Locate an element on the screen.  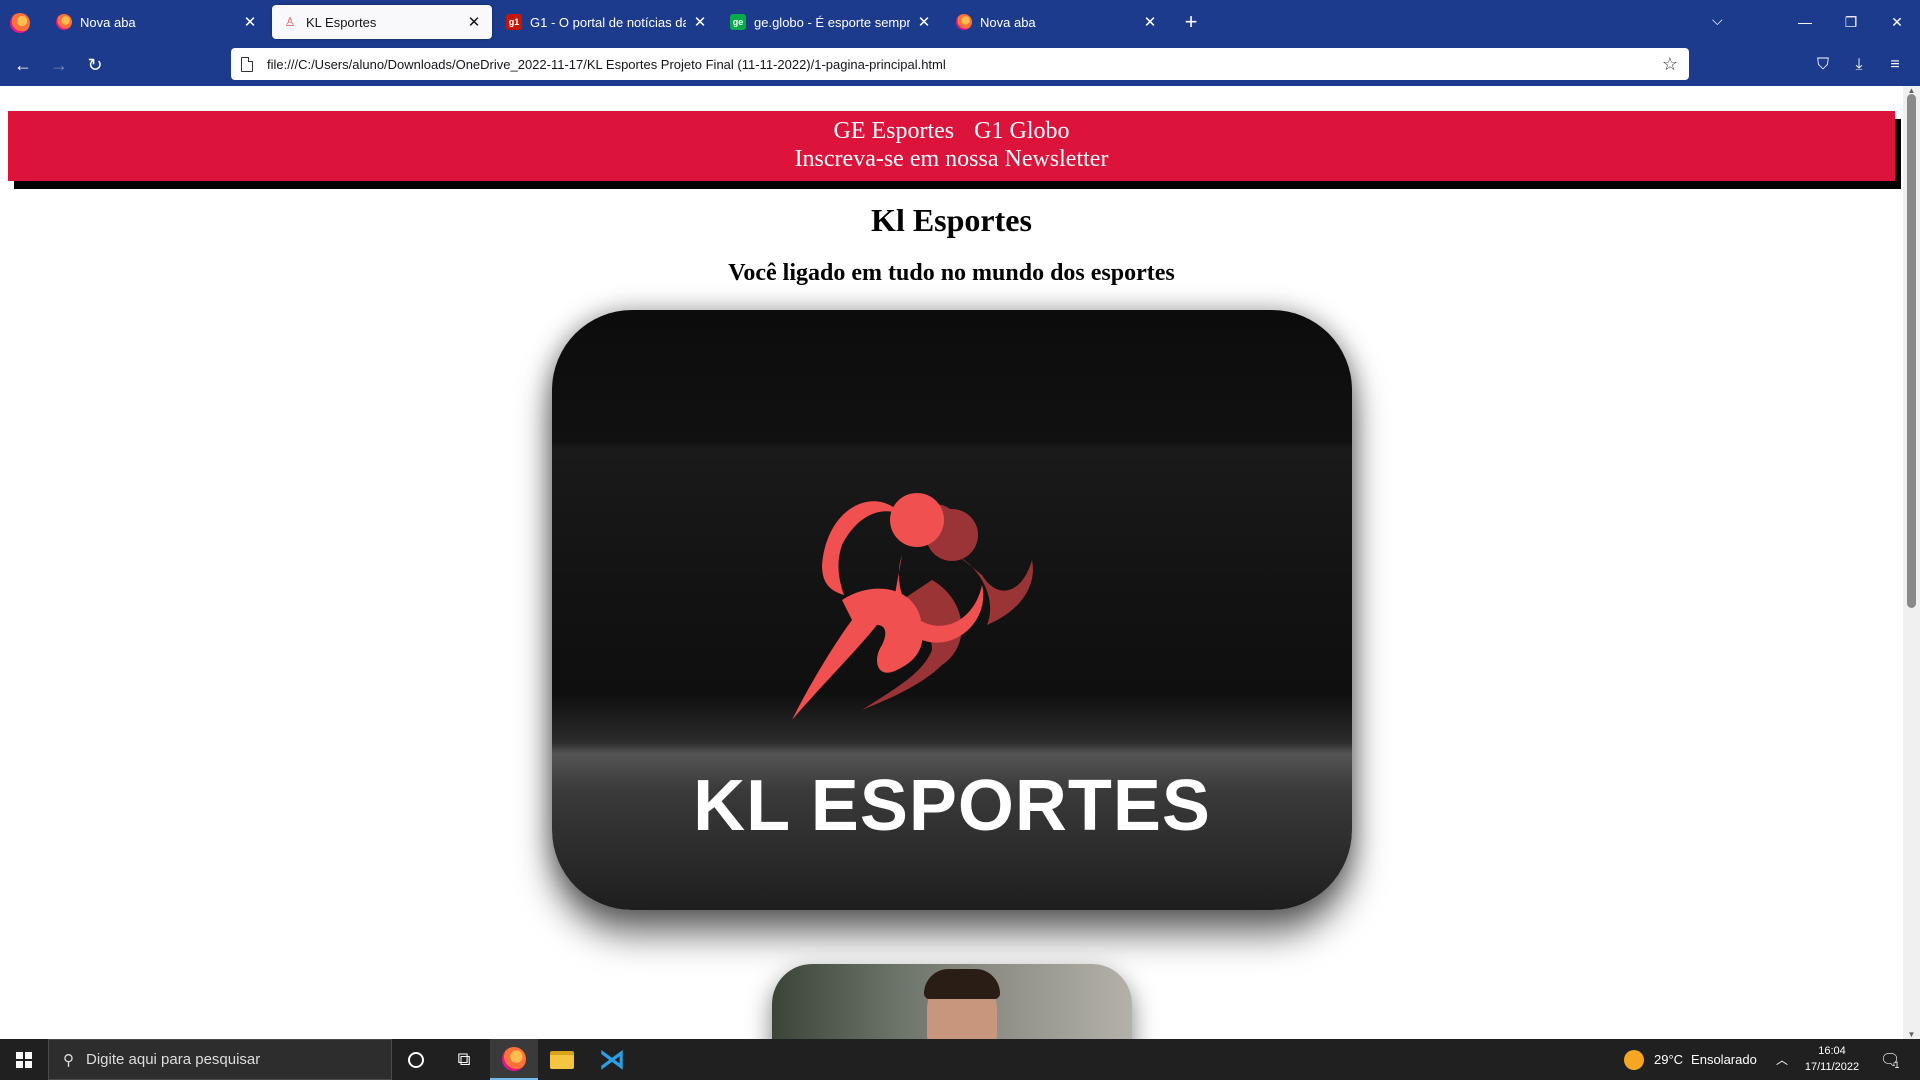
g1-icon: g1 is located at coordinates (514, 22).